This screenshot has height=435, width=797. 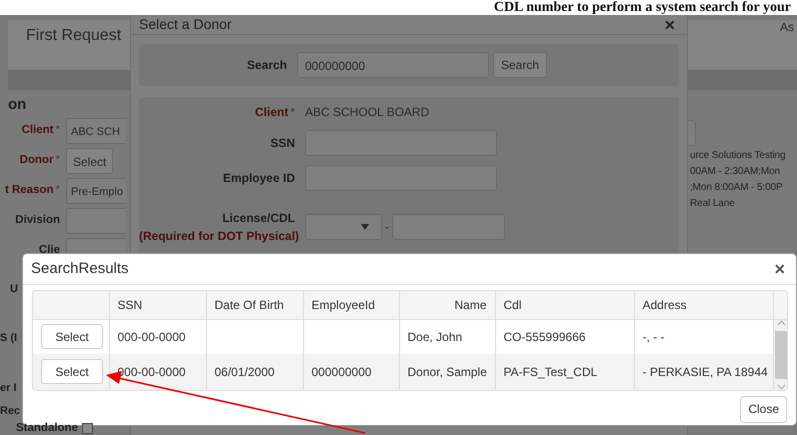 I want to click on info-text: Real Lane, so click(x=713, y=204).